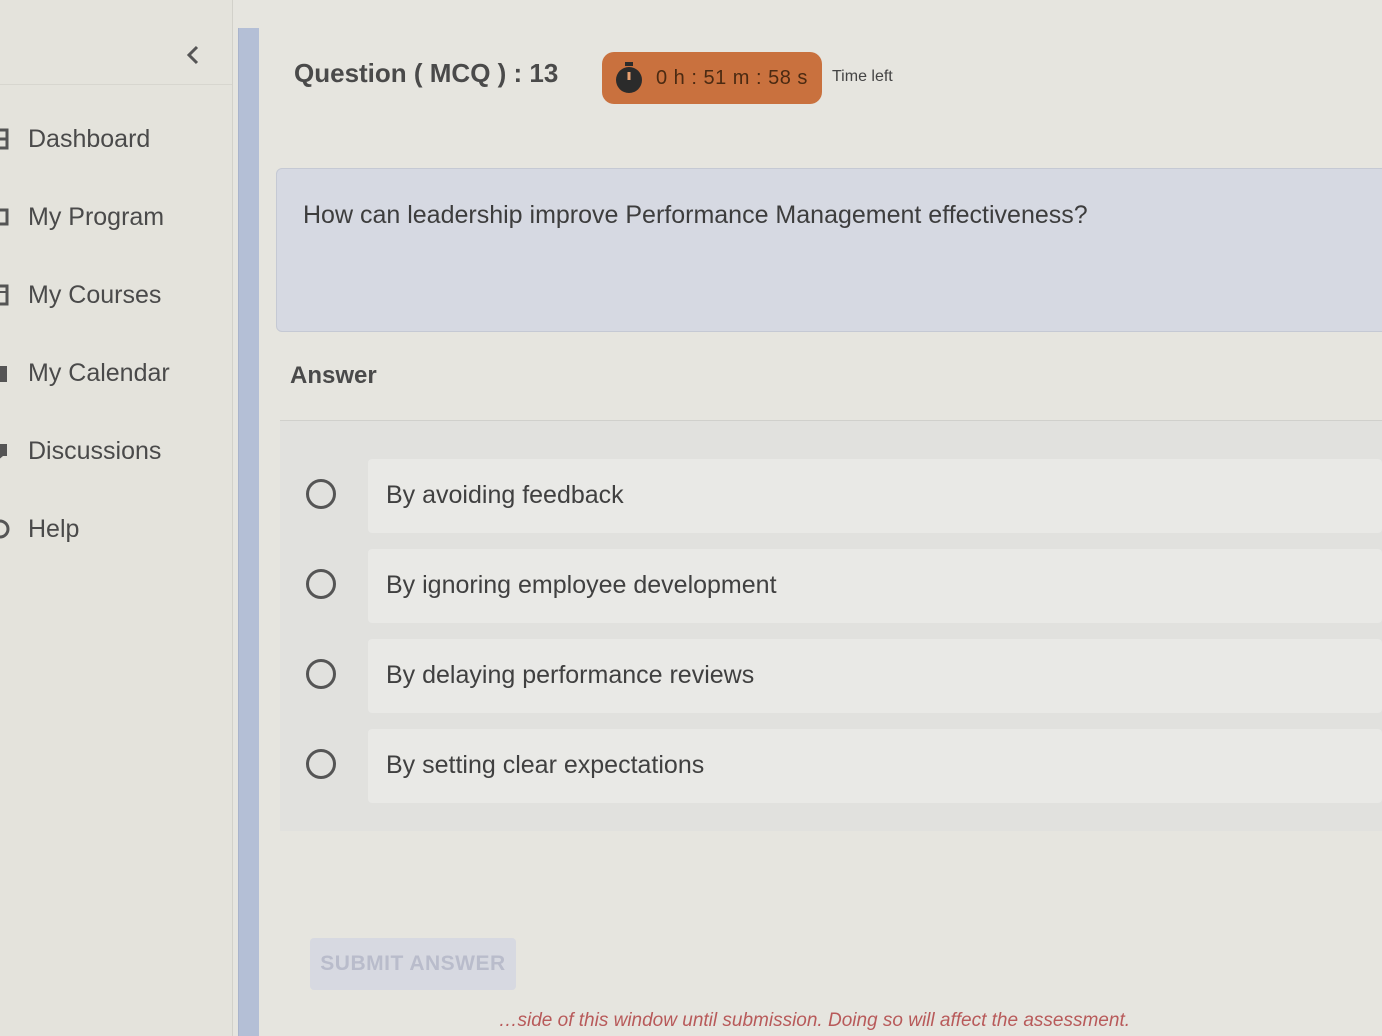 Image resolution: width=1382 pixels, height=1036 pixels. What do you see at coordinates (5, 529) in the screenshot?
I see `help-icon` at bounding box center [5, 529].